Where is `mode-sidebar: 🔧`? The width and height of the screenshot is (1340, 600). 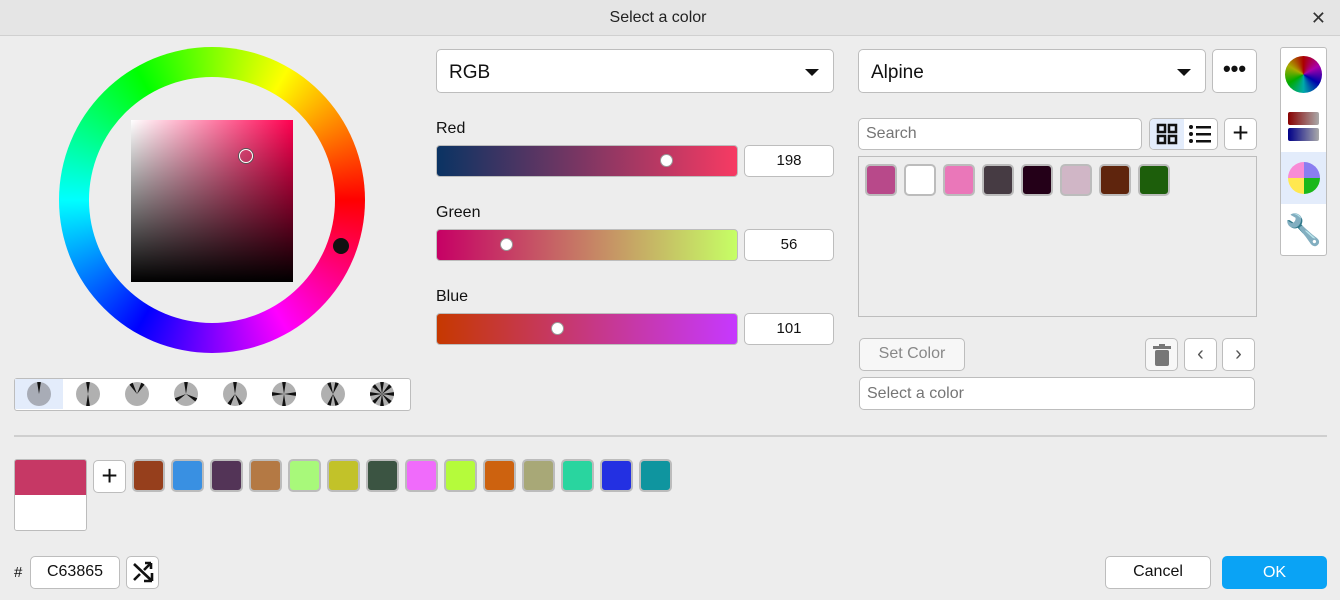
mode-sidebar: 🔧 is located at coordinates (1303, 151).